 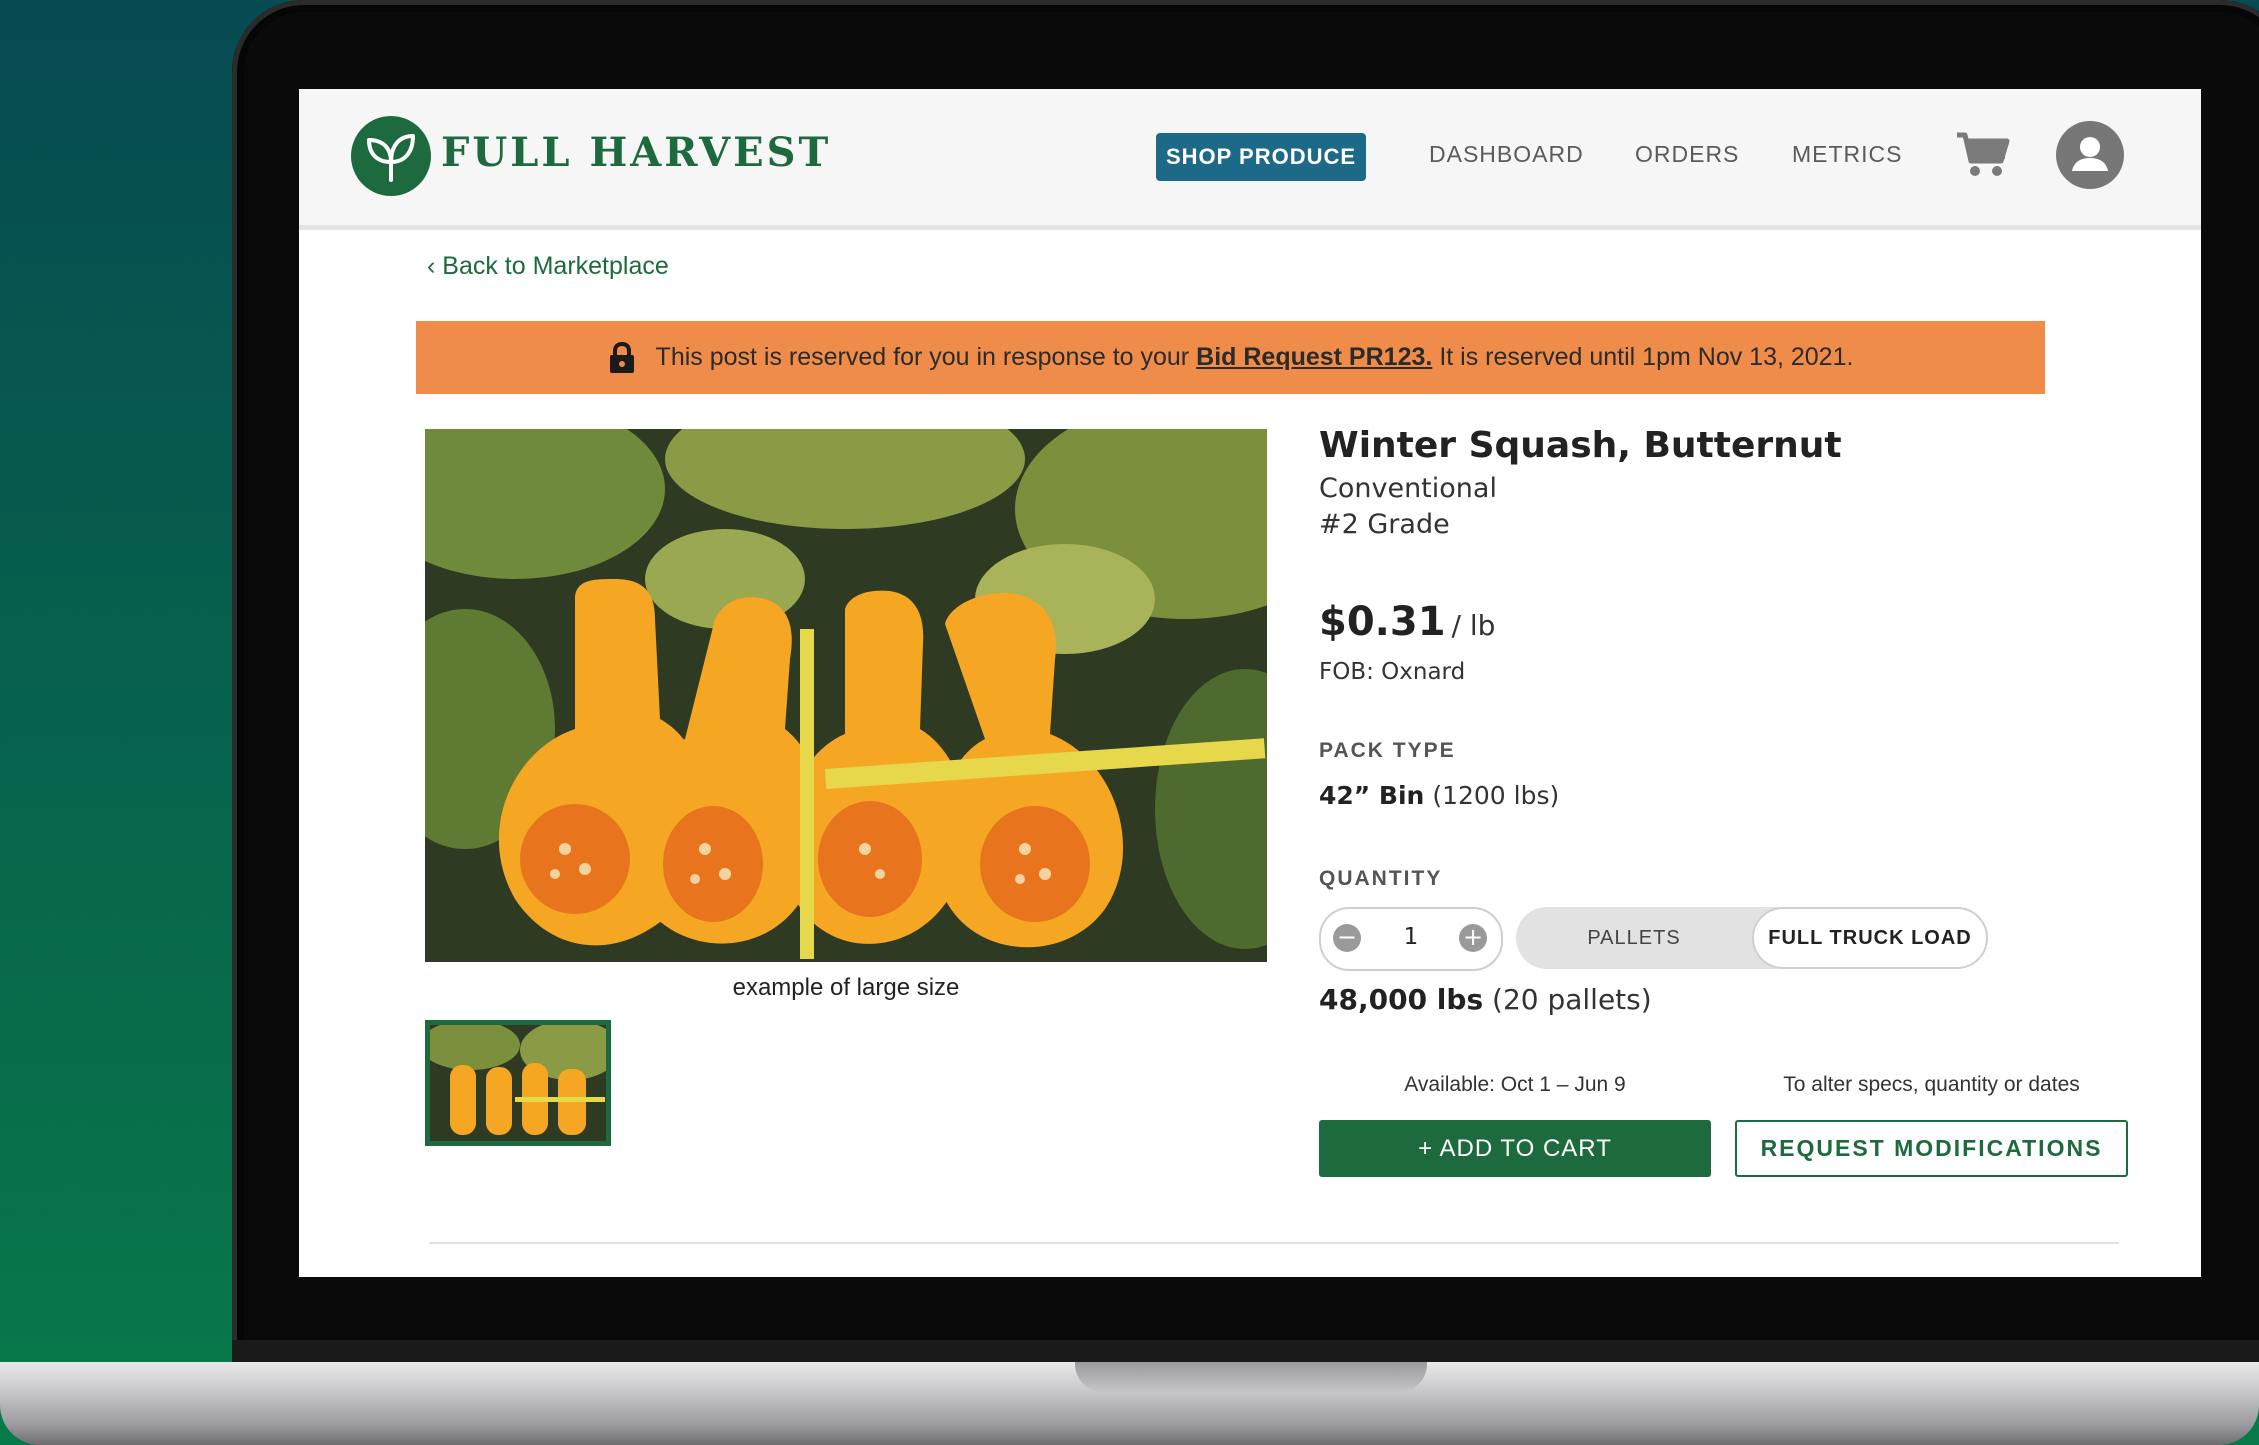 What do you see at coordinates (1515, 1148) in the screenshot?
I see `add-to-cart-button: + ADD TO CART` at bounding box center [1515, 1148].